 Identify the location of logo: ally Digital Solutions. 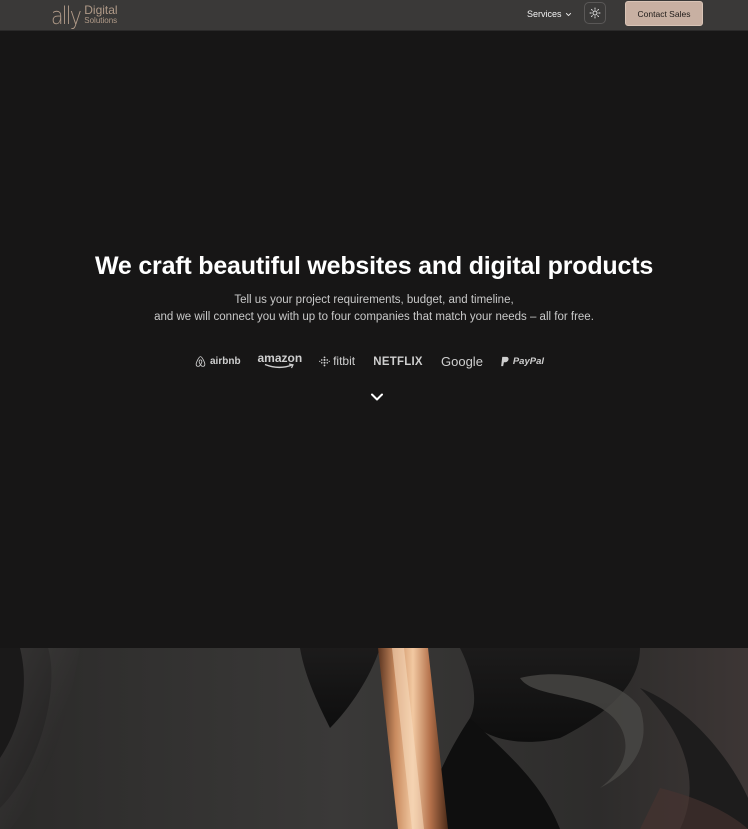
(84, 15).